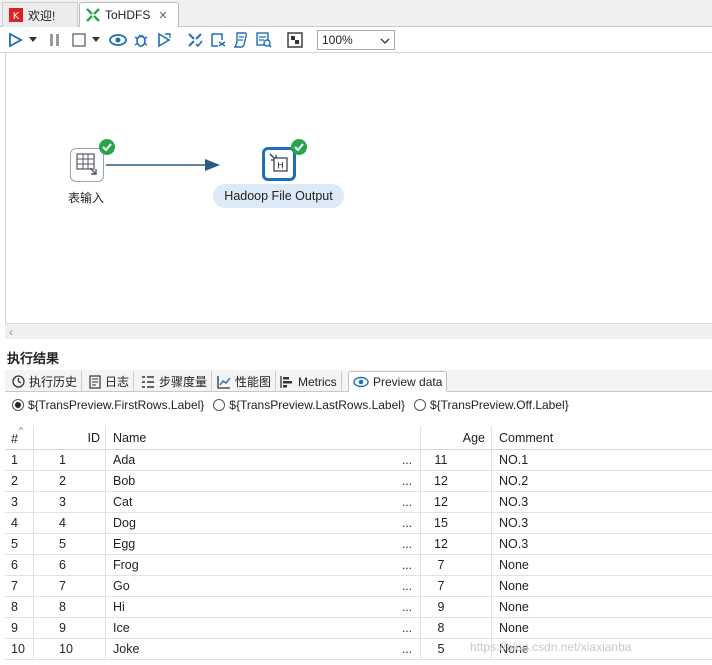 The width and height of the screenshot is (712, 665). I want to click on zoom-select: 100%, so click(356, 40).